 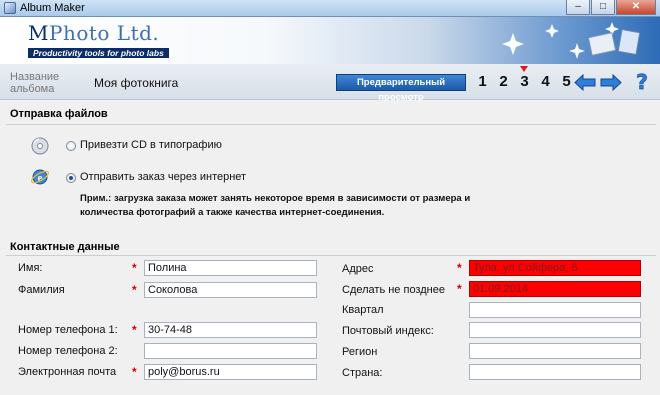 What do you see at coordinates (136, 83) in the screenshot?
I see `album-name-value: Моя фотокнига` at bounding box center [136, 83].